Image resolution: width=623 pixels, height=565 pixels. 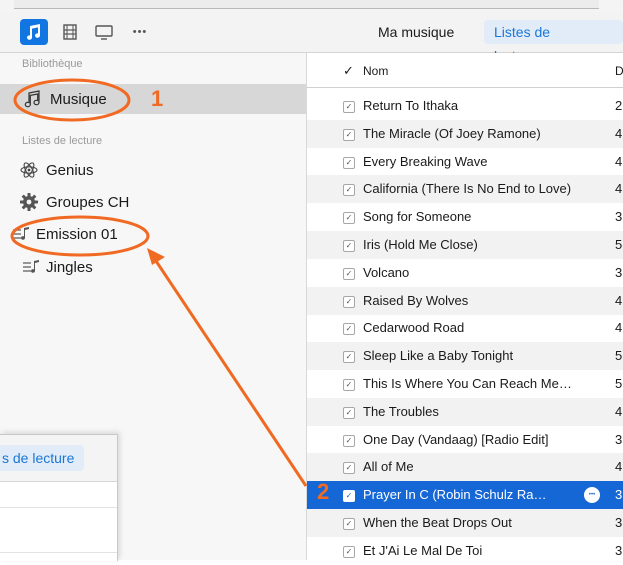 I want to click on table-row: ✓ Every Breaking Wave 4, so click(x=465, y=162).